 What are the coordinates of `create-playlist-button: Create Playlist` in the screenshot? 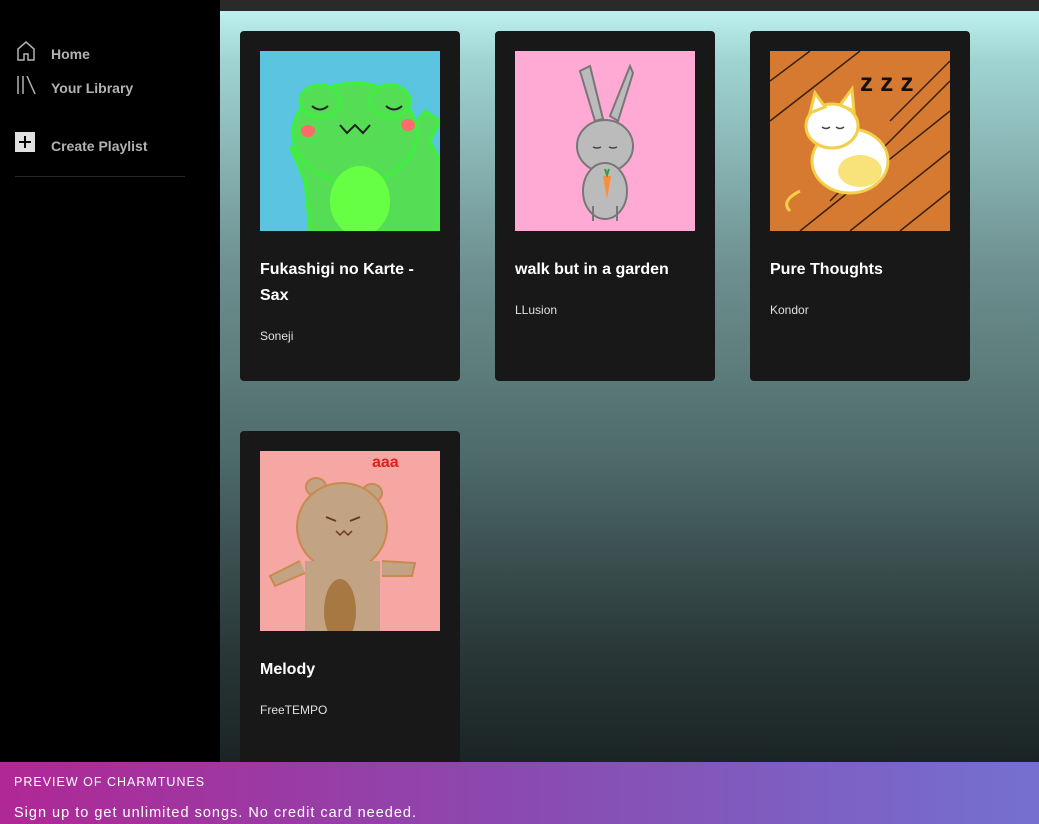 It's located at (81, 143).